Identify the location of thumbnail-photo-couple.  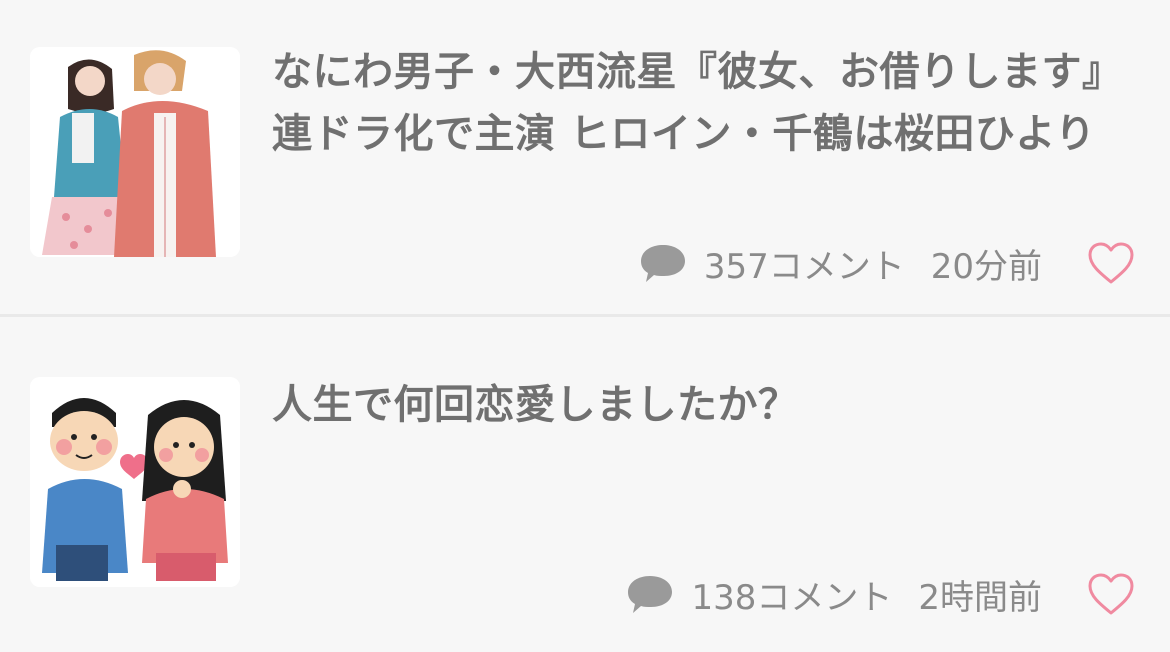
(135, 152).